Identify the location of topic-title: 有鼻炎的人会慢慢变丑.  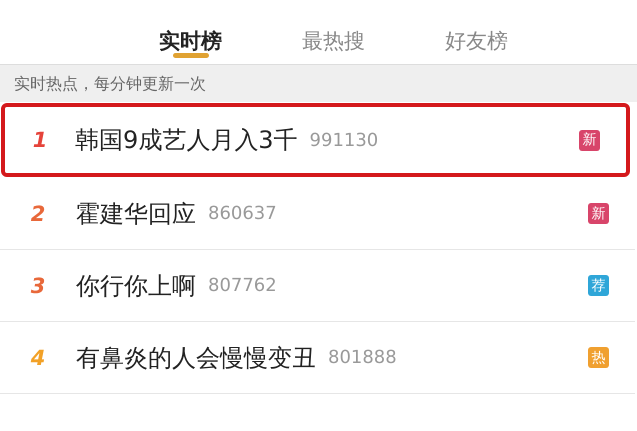
(196, 358).